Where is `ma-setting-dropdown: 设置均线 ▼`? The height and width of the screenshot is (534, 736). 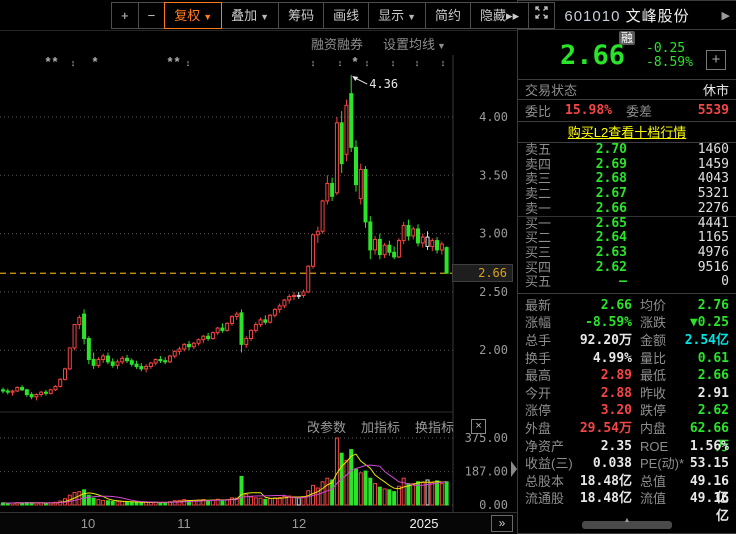 ma-setting-dropdown: 设置均线 ▼ is located at coordinates (414, 43).